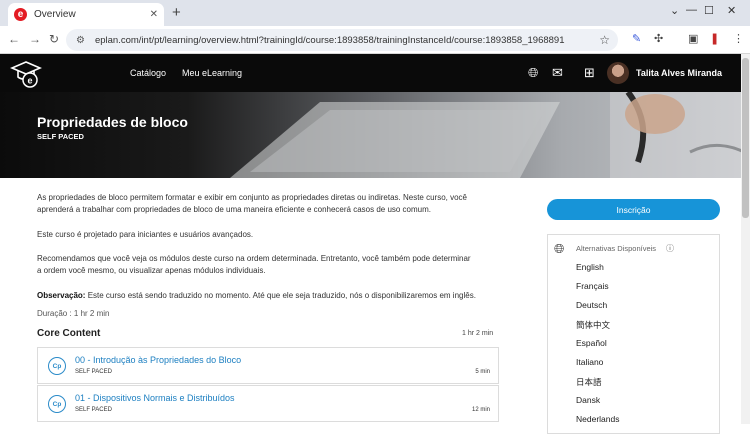 Image resolution: width=750 pixels, height=434 pixels. I want to click on nav-link-catalog: Catálogo, so click(148, 73).